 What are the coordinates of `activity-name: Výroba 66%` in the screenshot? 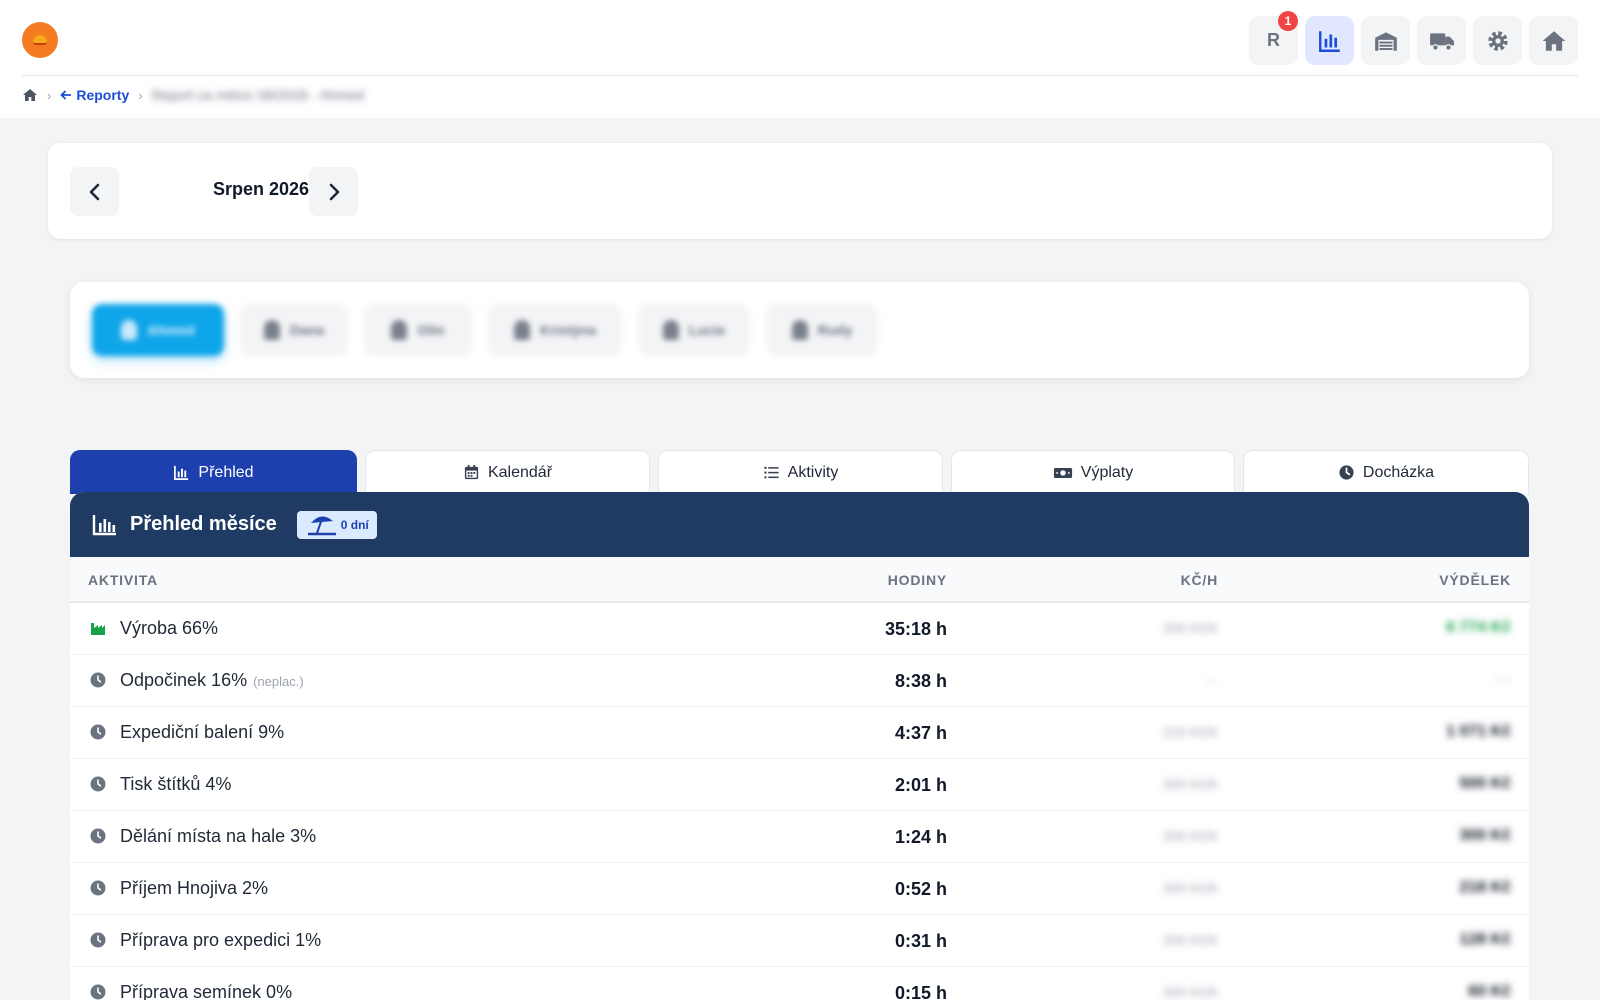 It's located at (169, 628).